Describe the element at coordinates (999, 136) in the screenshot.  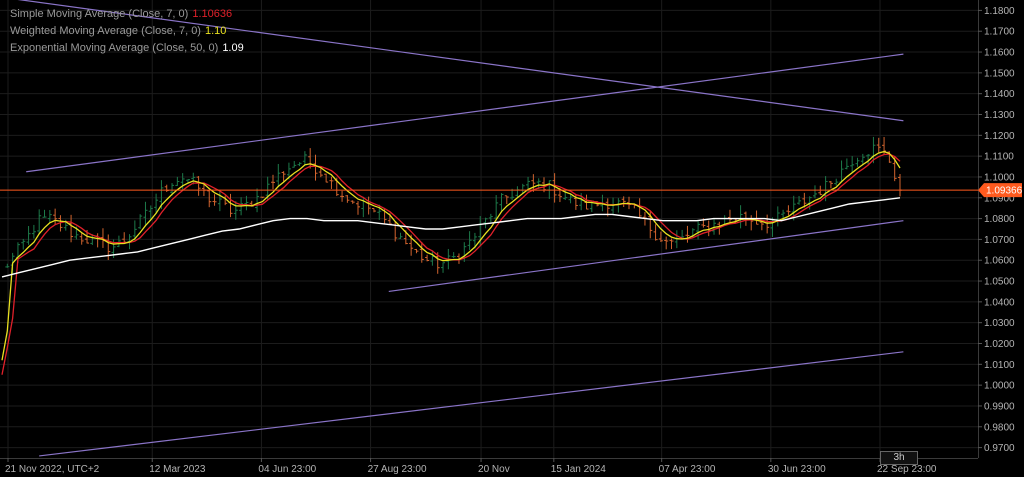
I see `y-tick-label: 1.1200` at that location.